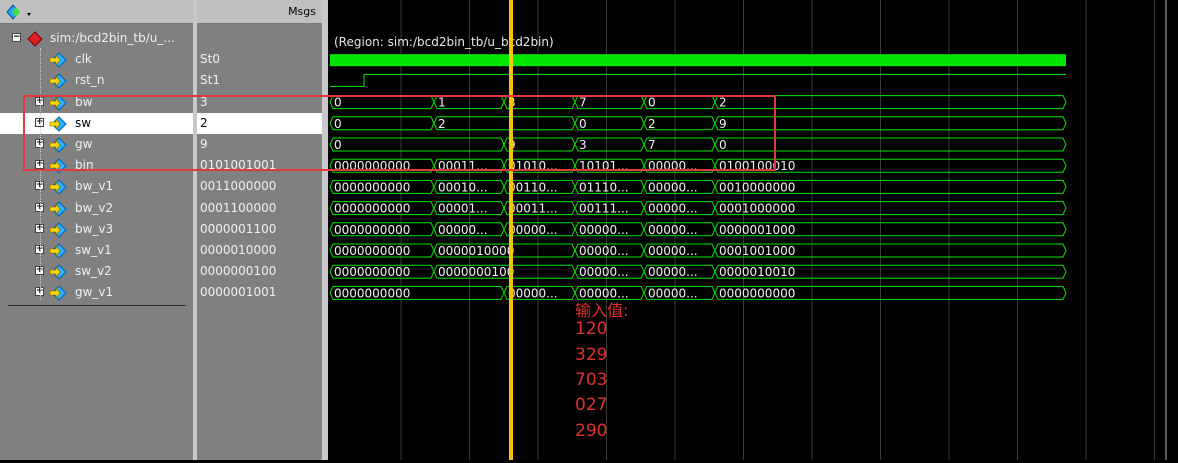 Image resolution: width=1178 pixels, height=463 pixels. Describe the element at coordinates (97, 305) in the screenshot. I see `list-end-line` at that location.